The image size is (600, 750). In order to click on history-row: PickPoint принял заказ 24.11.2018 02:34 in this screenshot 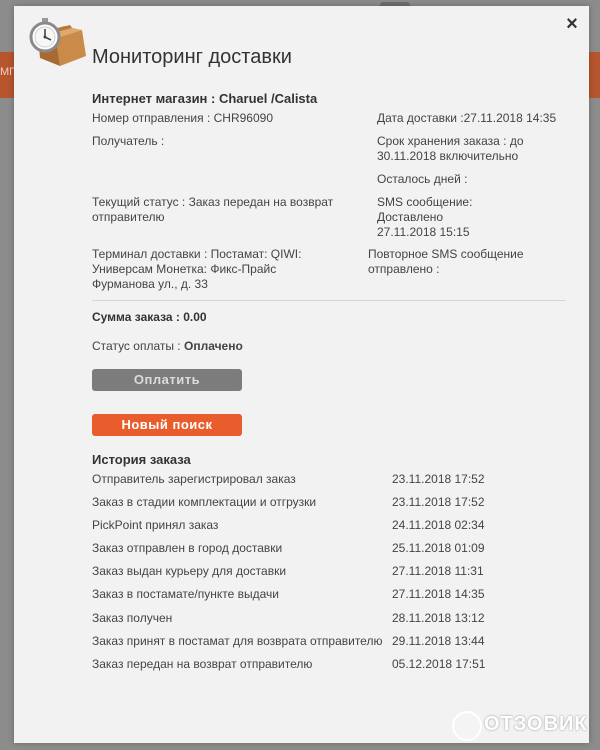, I will do `click(332, 526)`.